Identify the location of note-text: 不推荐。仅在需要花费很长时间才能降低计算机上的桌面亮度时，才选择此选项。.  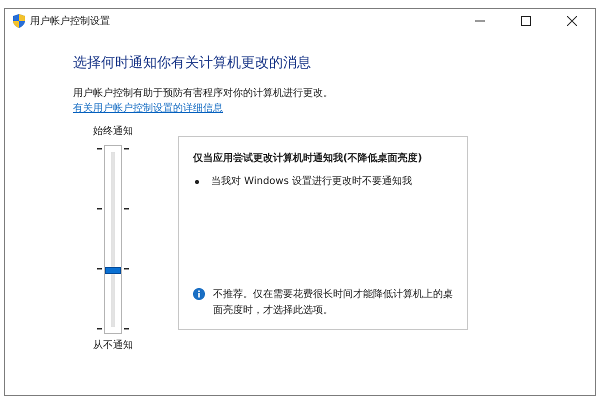
(333, 303).